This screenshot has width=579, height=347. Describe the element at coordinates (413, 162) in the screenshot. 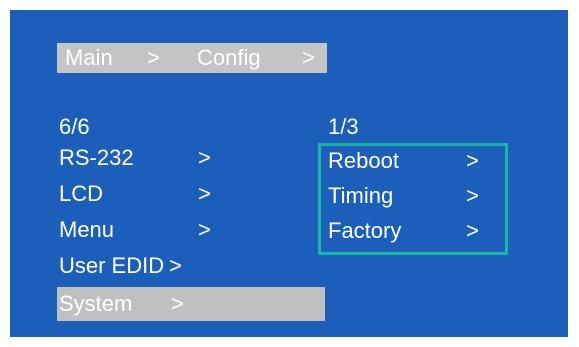

I see `menu-item-reboot: Reboot >` at that location.